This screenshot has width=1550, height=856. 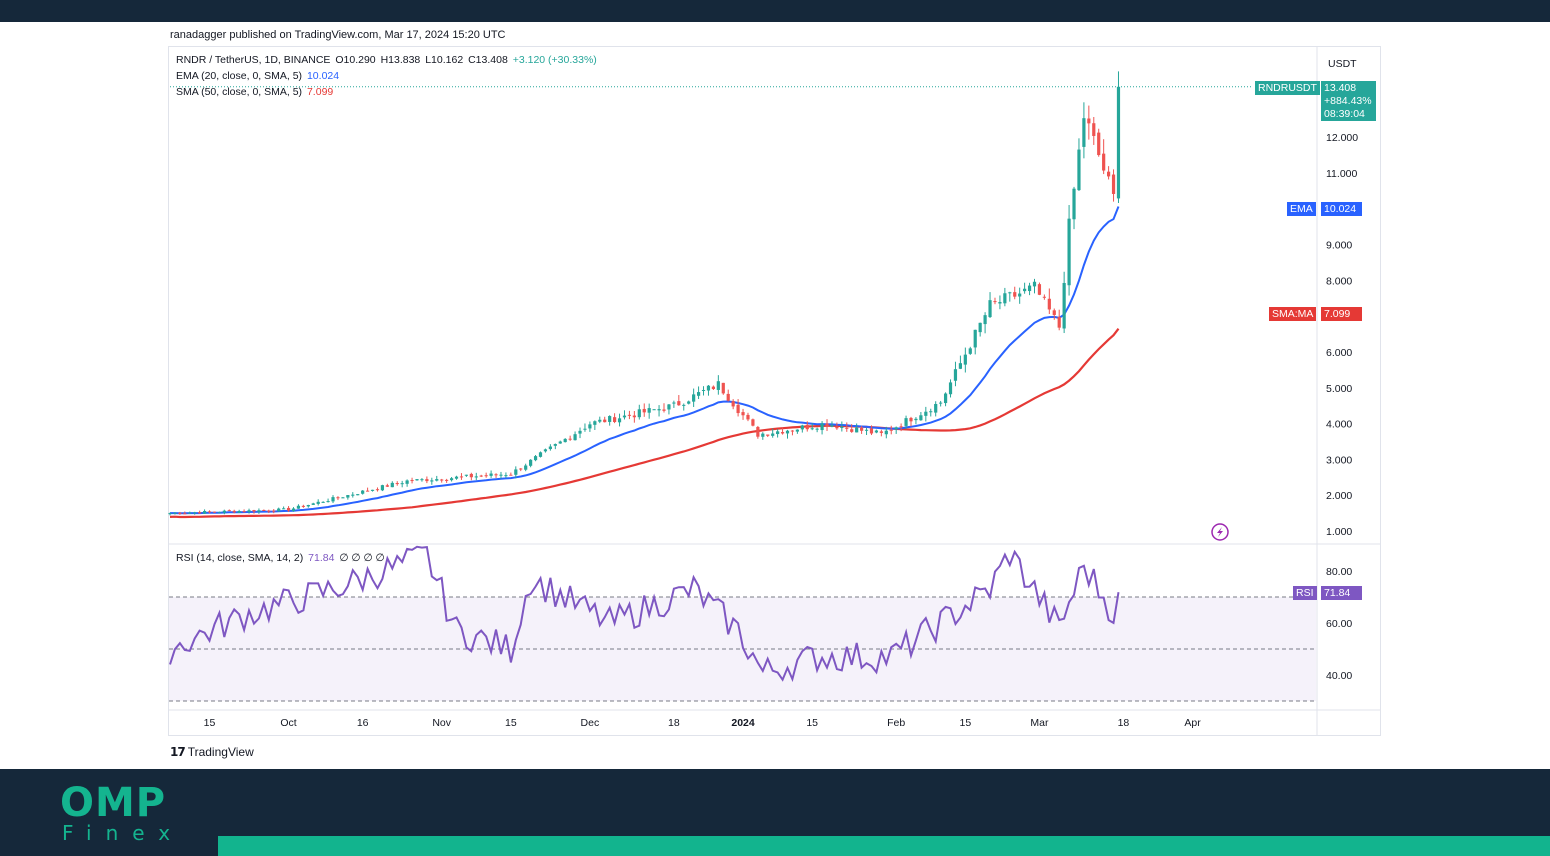 I want to click on legend-rsi-extra: ∅ ∅ ∅ ∅, so click(x=362, y=558).